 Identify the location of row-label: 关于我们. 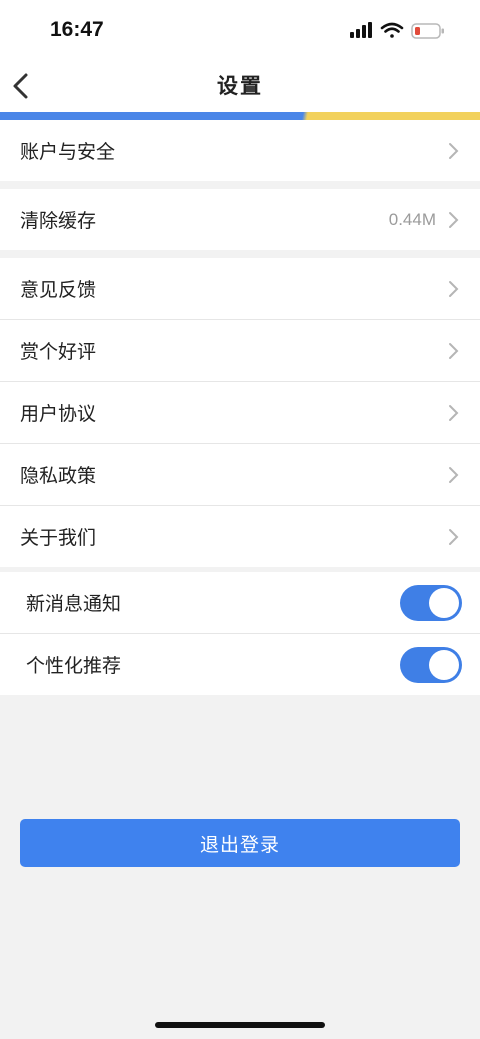
(58, 538).